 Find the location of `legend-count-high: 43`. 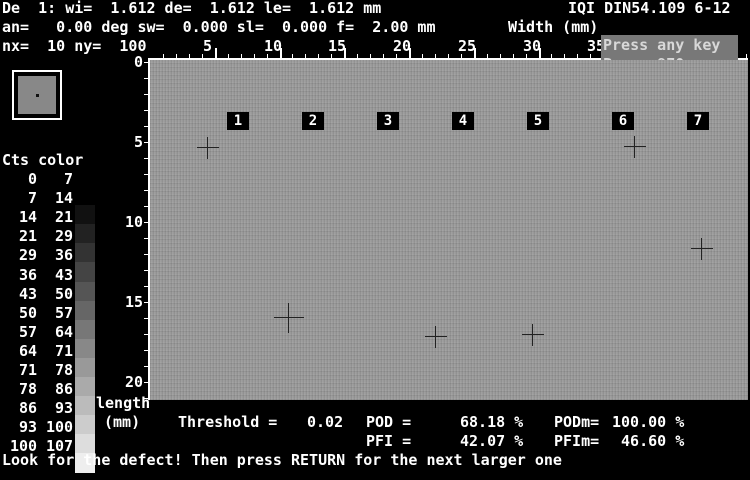

legend-count-high: 43 is located at coordinates (64, 275).